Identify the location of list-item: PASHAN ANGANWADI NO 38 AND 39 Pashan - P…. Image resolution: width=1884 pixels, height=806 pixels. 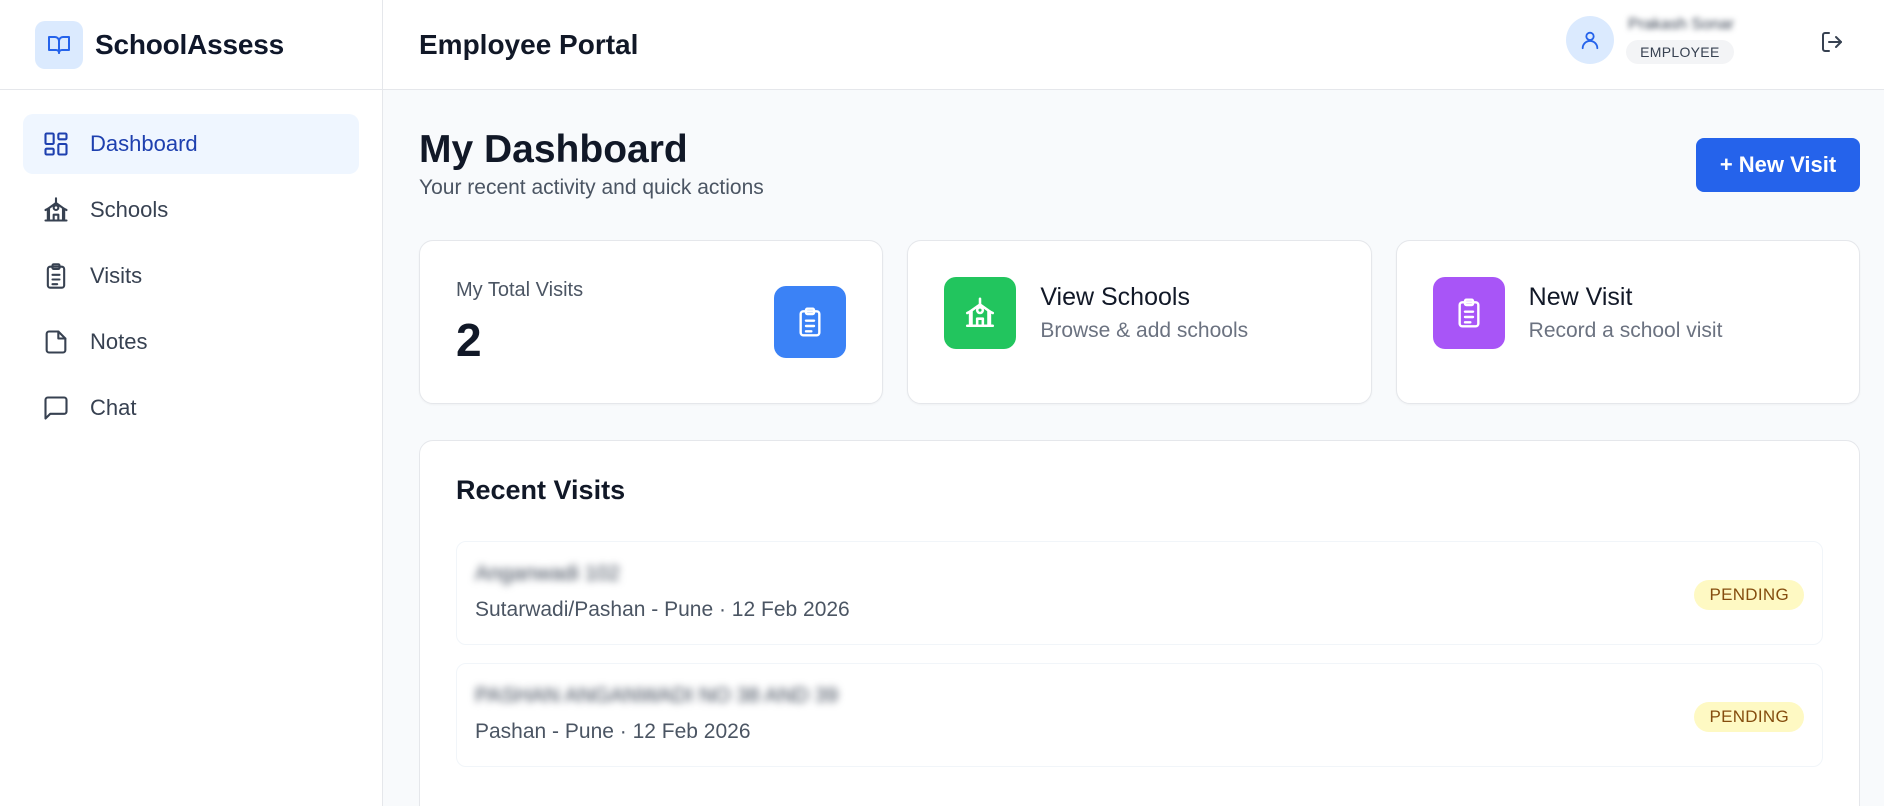
(1139, 715).